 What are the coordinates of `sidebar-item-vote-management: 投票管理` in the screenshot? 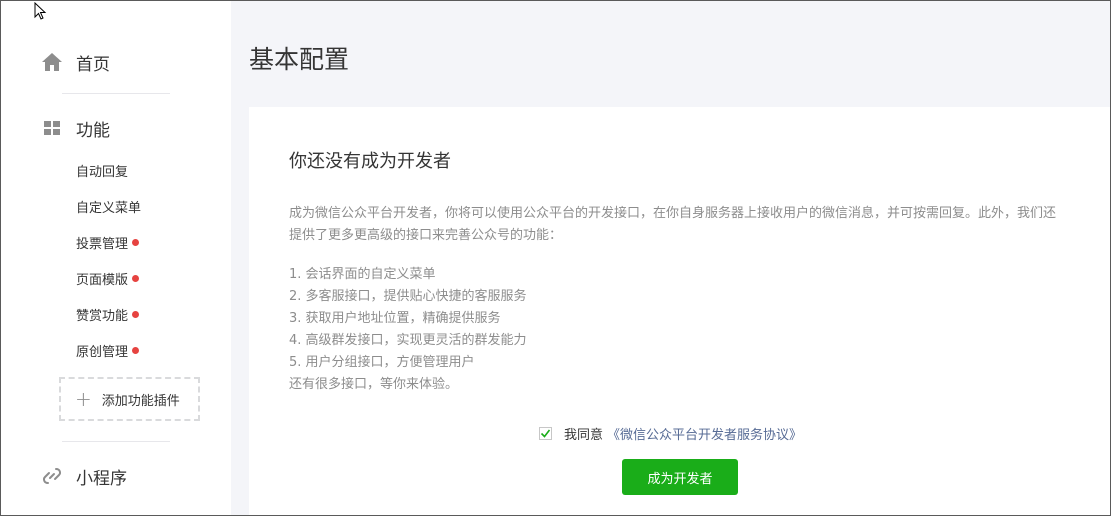 It's located at (108, 242).